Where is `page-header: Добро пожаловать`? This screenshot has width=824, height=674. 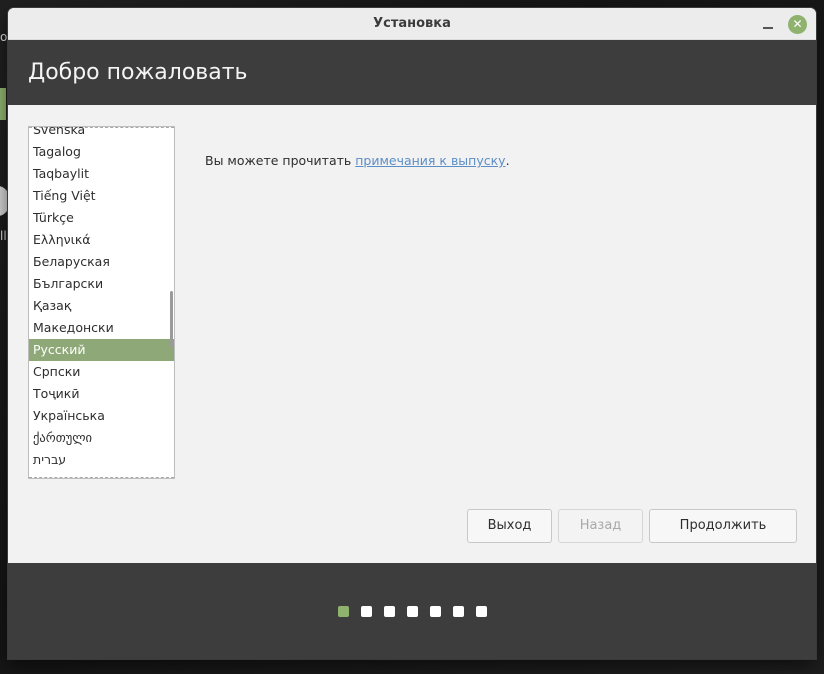
page-header: Добро пожаловать is located at coordinates (412, 72).